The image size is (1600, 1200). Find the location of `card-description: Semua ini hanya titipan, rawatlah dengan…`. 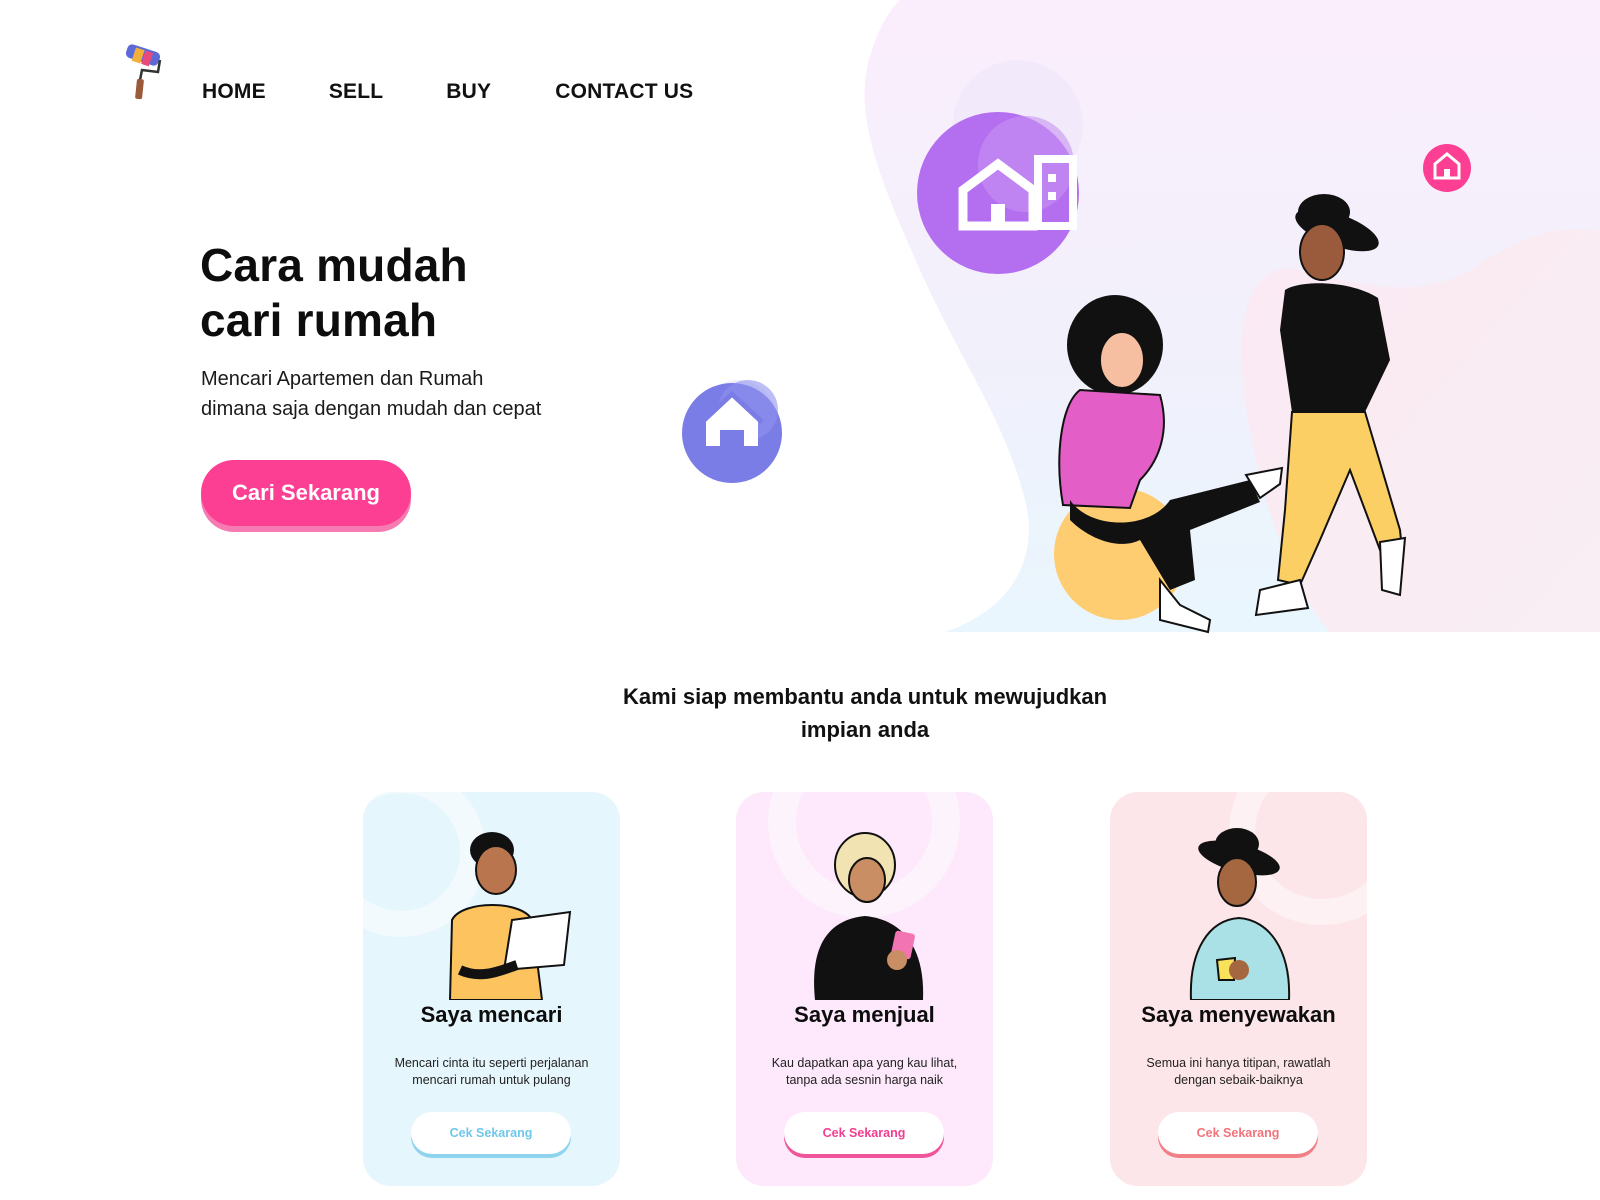

card-description: Semua ini hanya titipan, rawatlah dengan… is located at coordinates (1238, 1072).